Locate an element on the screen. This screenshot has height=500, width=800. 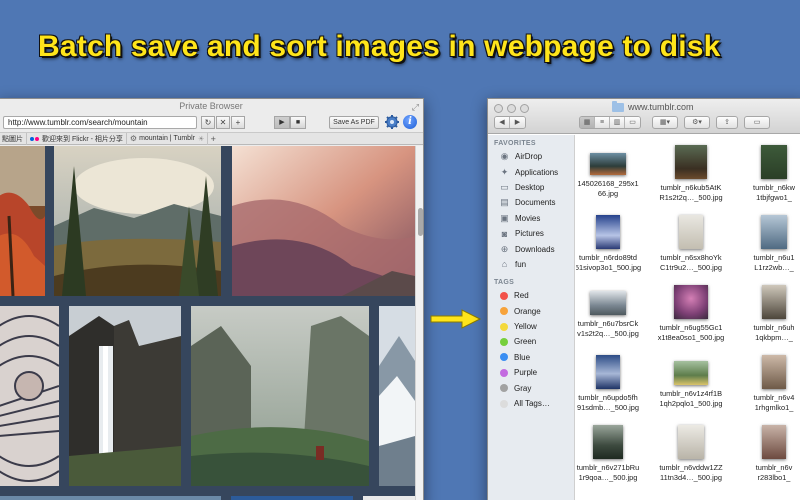
photo-painted-valley is located at coordinates (280, 396).